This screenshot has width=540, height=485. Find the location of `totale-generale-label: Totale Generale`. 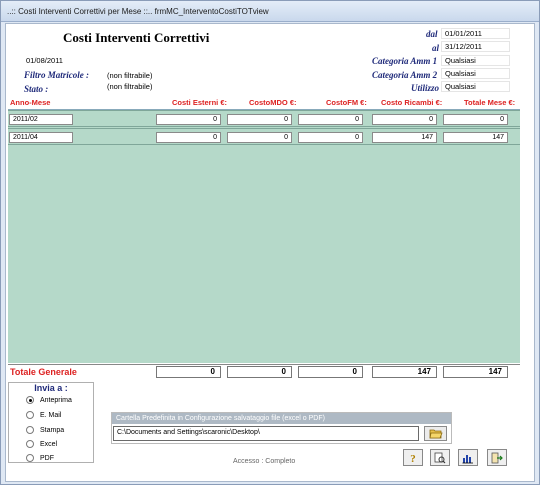

totale-generale-label: Totale Generale is located at coordinates (43, 372).